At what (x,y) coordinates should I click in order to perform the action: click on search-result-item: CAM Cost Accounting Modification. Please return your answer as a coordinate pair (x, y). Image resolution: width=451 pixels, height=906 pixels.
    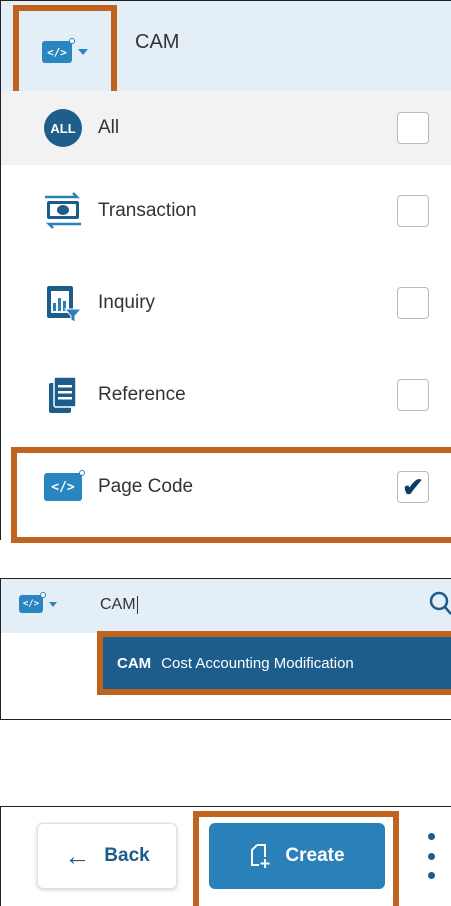
    Looking at the image, I should click on (274, 663).